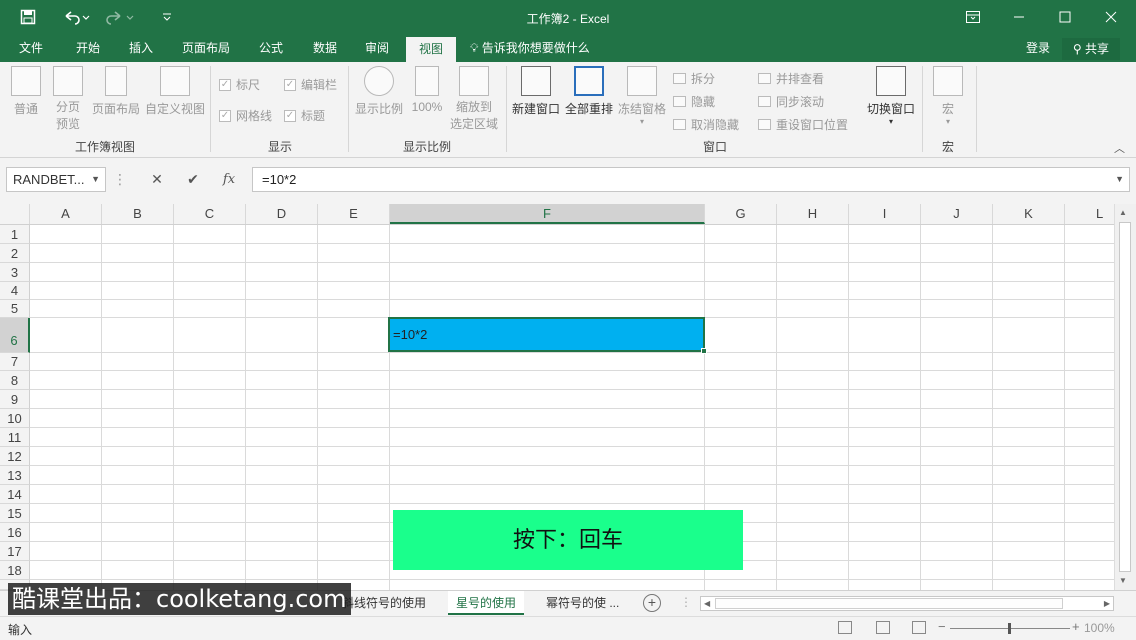 The height and width of the screenshot is (640, 1136). Describe the element at coordinates (791, 78) in the screenshot. I see `view-side-by-side-button: 并排查看` at that location.